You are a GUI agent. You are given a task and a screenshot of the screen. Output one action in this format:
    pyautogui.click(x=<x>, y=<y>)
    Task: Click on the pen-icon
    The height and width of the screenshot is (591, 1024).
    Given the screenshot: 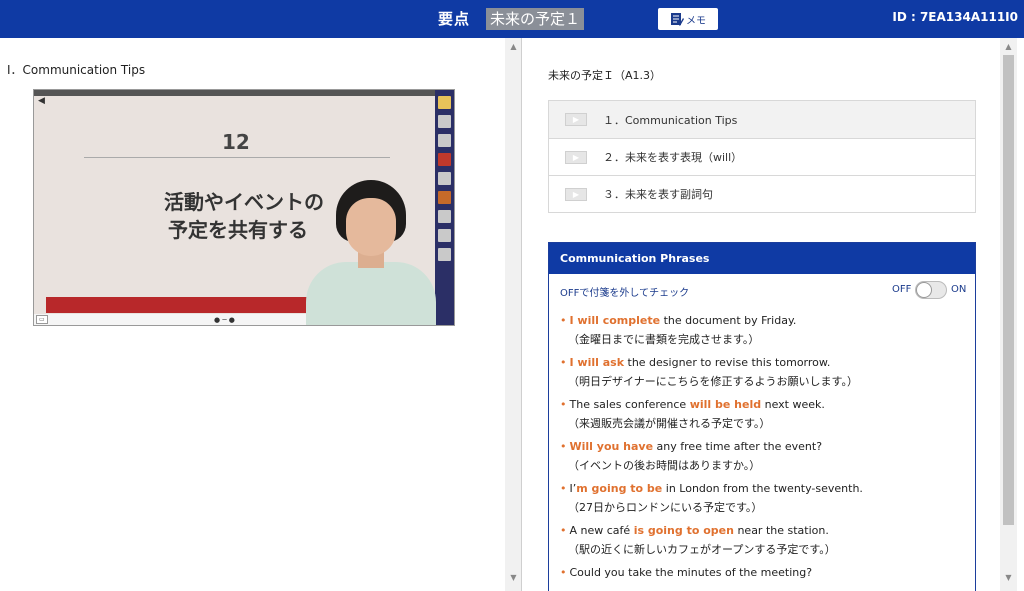 What is the action you would take?
    pyautogui.click(x=444, y=178)
    